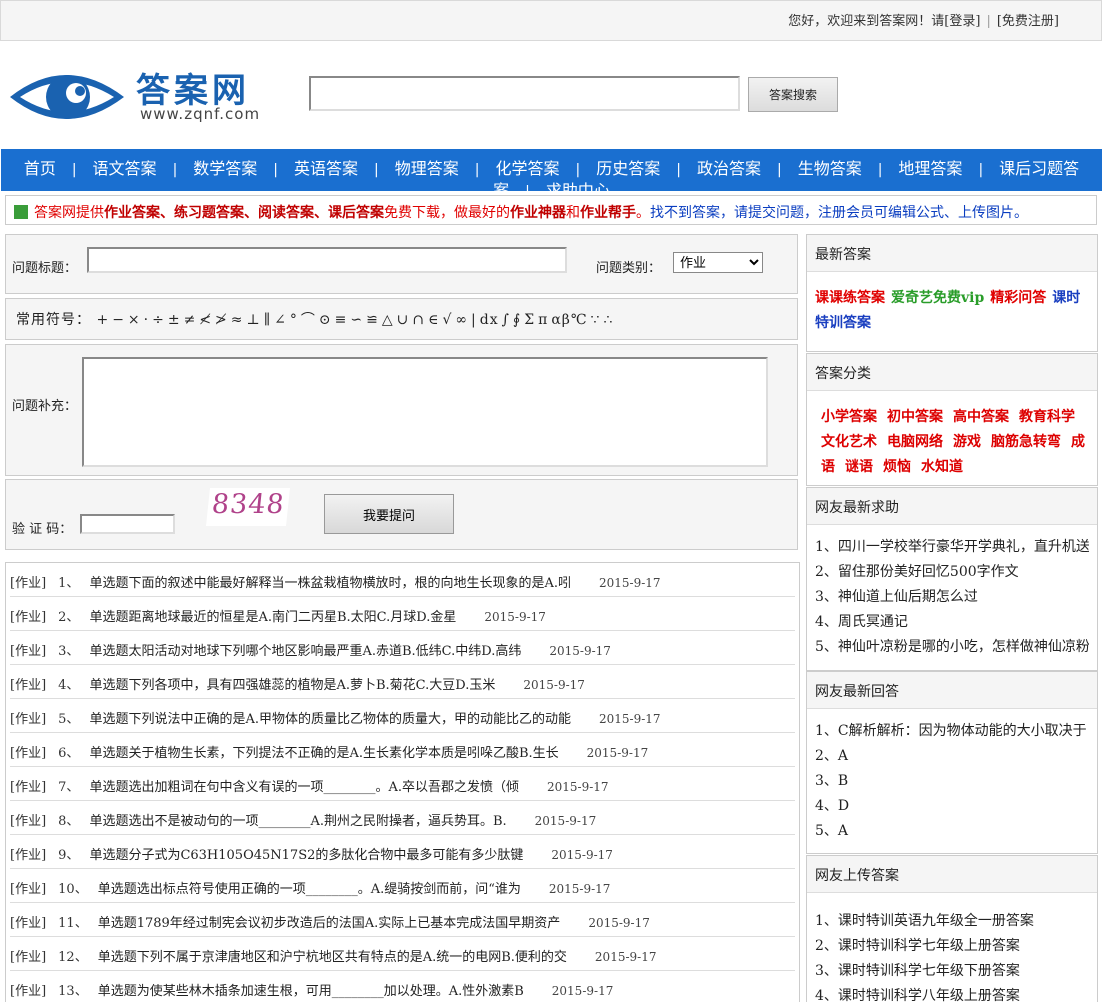  What do you see at coordinates (506, 320) in the screenshot?
I see `symbol-button: ∫` at bounding box center [506, 320].